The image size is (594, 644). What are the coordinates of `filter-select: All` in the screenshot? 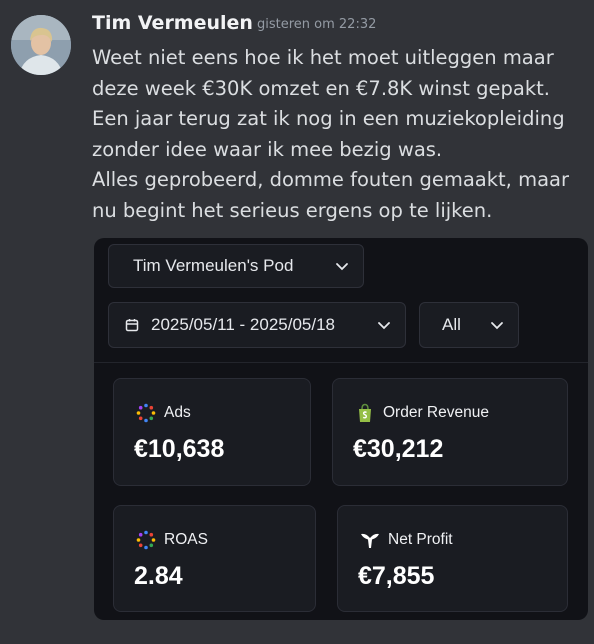 It's located at (469, 325).